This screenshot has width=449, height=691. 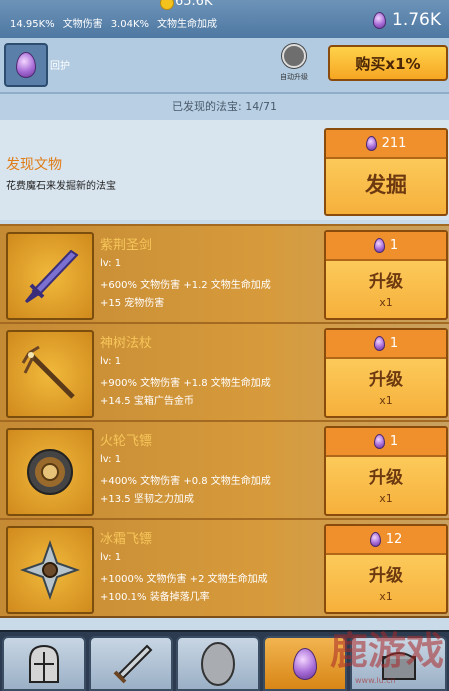 What do you see at coordinates (224, 170) in the screenshot?
I see `discover-row: 发现文物 花费魔石来发掘新的法宝 211 发掘` at bounding box center [224, 170].